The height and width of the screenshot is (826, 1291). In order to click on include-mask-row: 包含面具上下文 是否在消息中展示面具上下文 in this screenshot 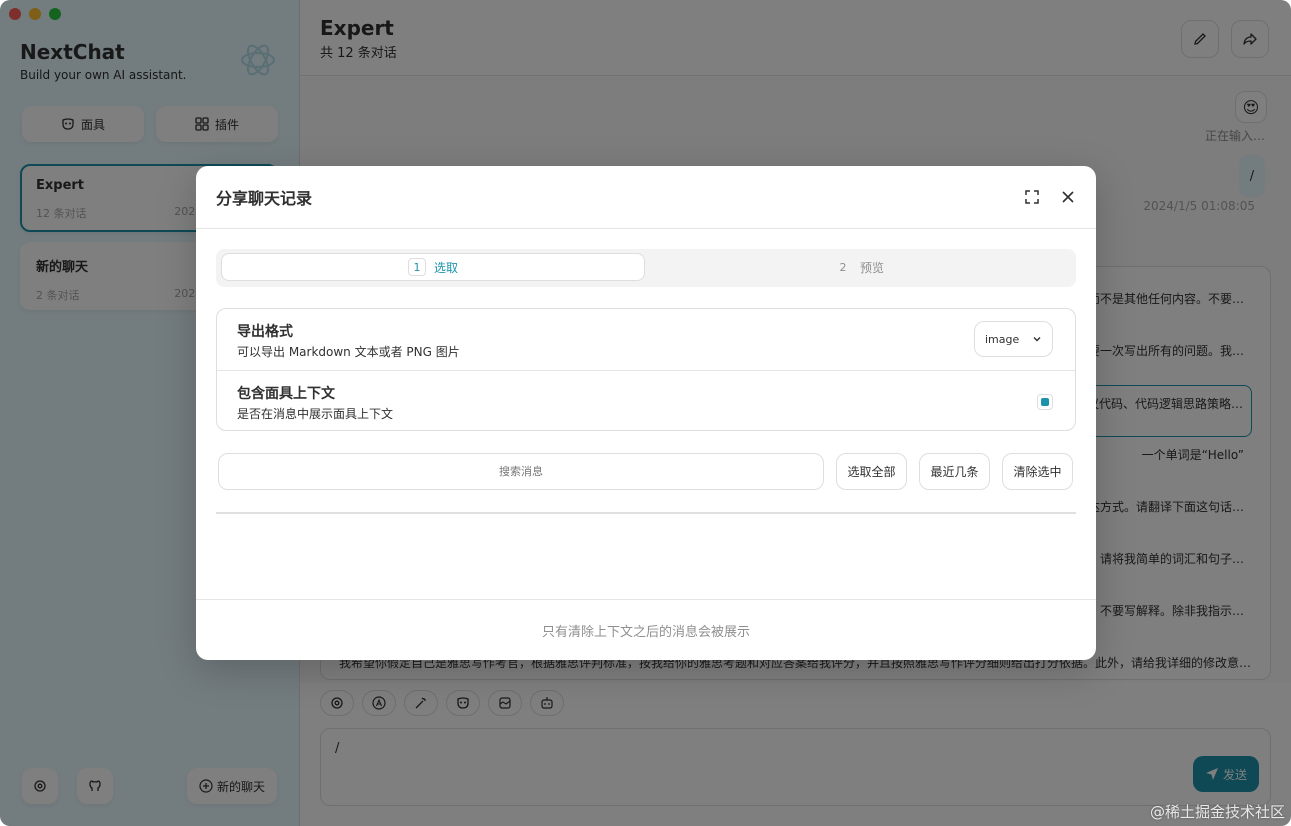, I will do `click(646, 400)`.